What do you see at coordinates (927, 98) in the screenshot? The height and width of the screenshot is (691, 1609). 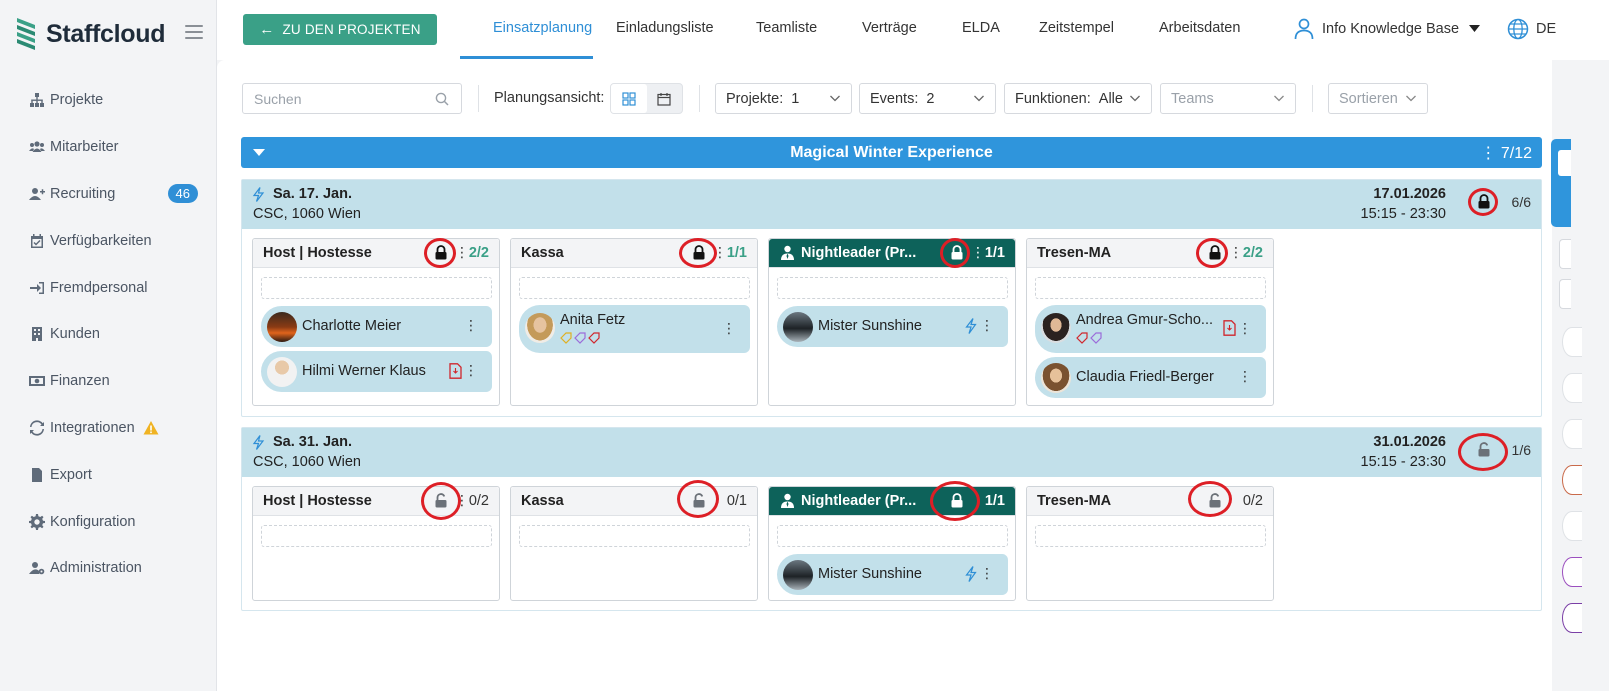 I see `events-filter-select: Events: 2` at bounding box center [927, 98].